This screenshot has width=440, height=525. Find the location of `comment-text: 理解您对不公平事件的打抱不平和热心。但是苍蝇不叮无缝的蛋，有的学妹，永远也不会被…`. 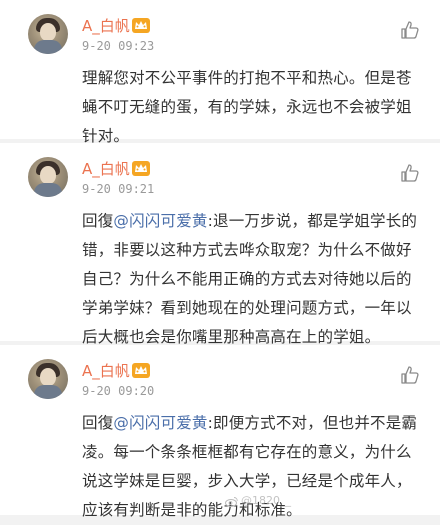

comment-text: 理解您对不公平事件的打抱不平和热心。但是苍蝇不叮无缝的蛋，有的学妹，永远也不会被… is located at coordinates (247, 107).